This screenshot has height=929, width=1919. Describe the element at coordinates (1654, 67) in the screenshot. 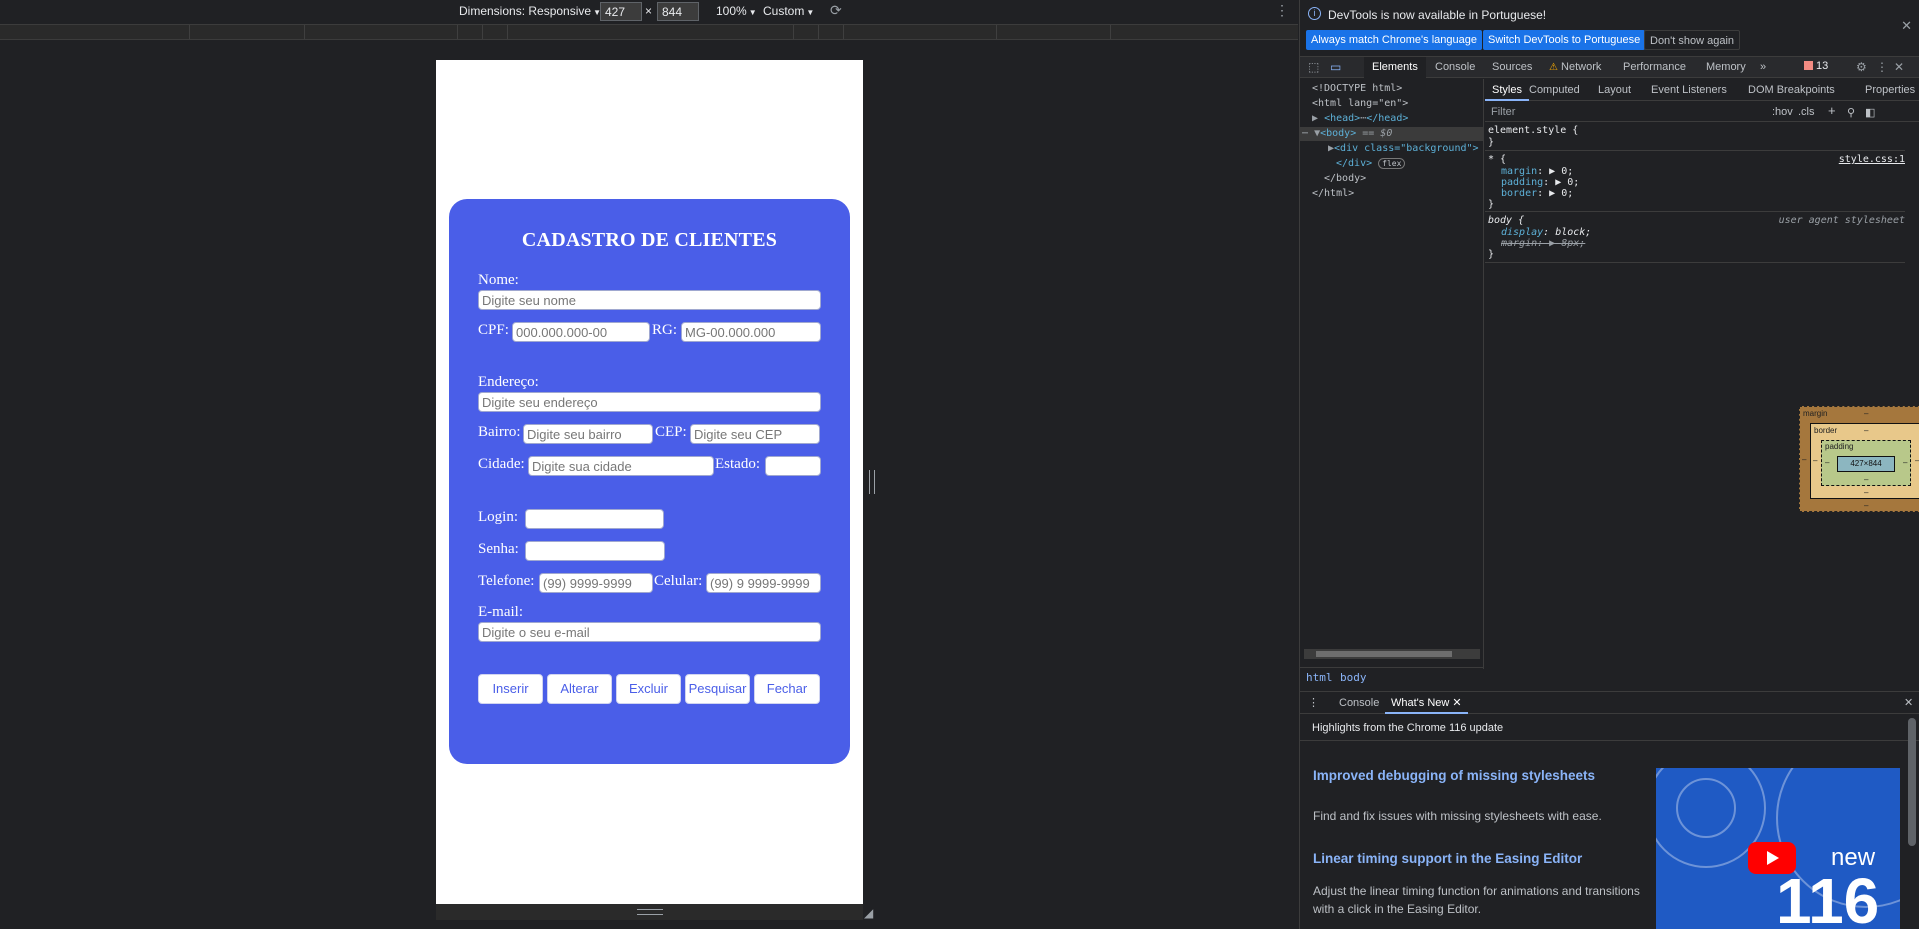

I see `tab-performance: Performance` at that location.